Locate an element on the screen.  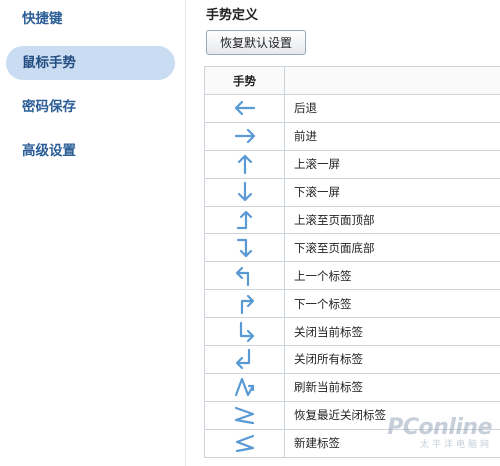
table-row: 关闭当前标签 is located at coordinates (352, 332).